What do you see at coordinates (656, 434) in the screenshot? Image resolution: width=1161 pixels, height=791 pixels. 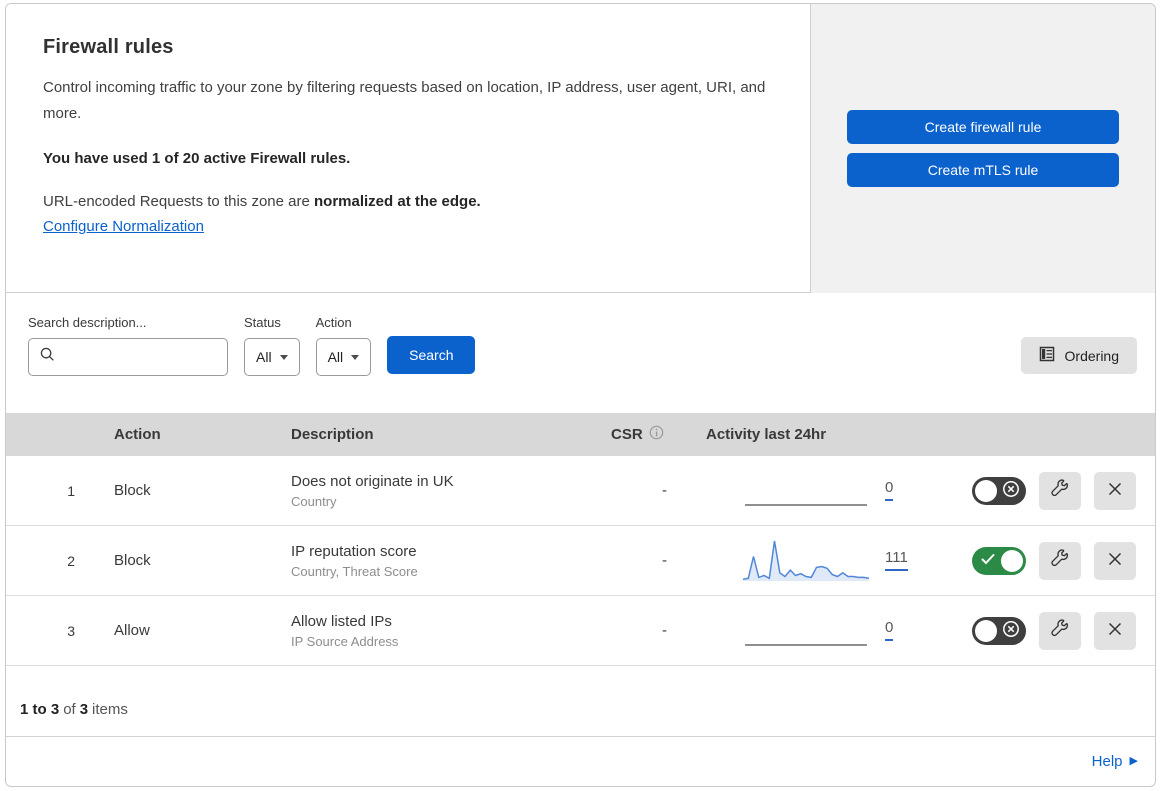 I see `info-icon` at bounding box center [656, 434].